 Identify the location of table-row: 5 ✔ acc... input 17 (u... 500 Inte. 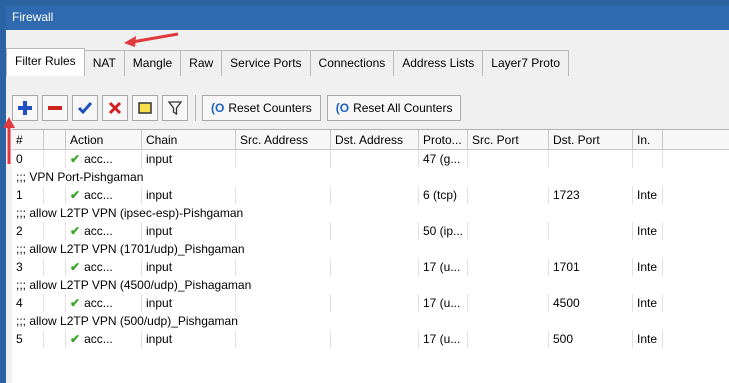
(370, 339).